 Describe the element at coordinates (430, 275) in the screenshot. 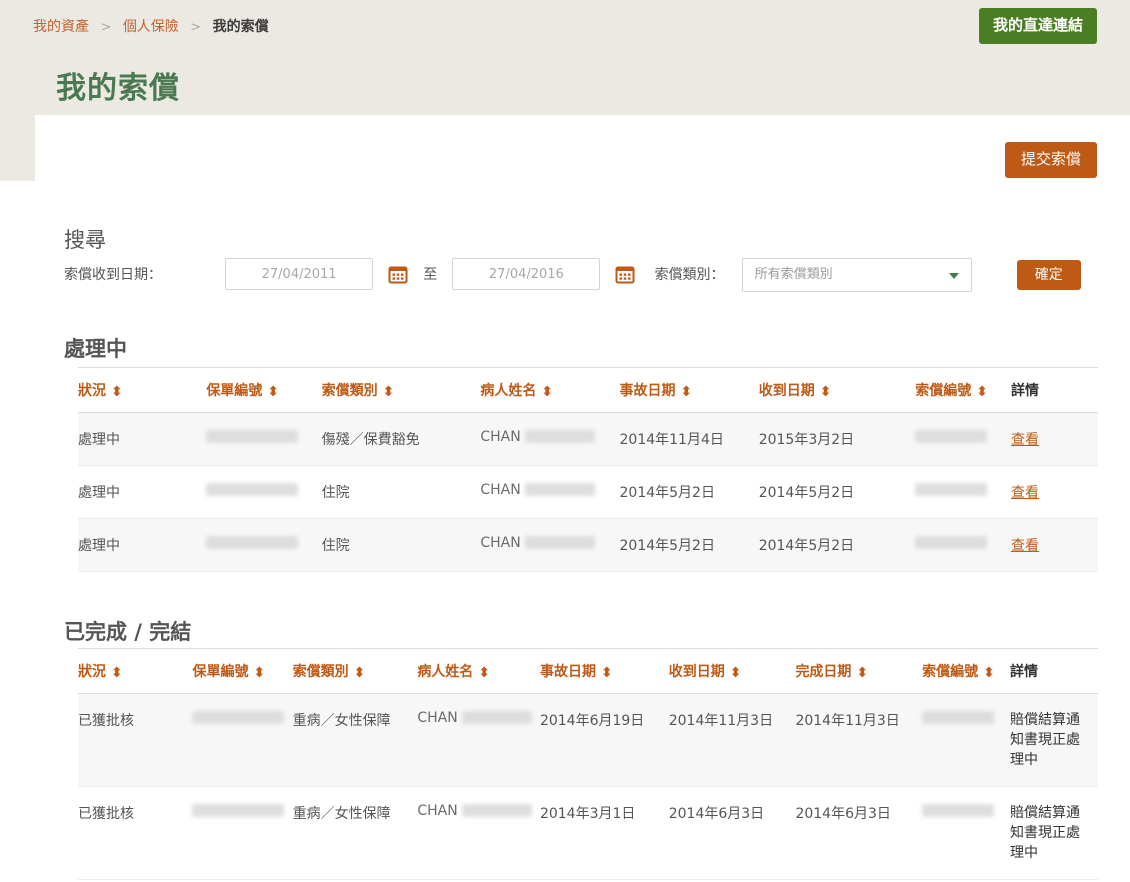

I see `date-range-to-label: 至` at that location.